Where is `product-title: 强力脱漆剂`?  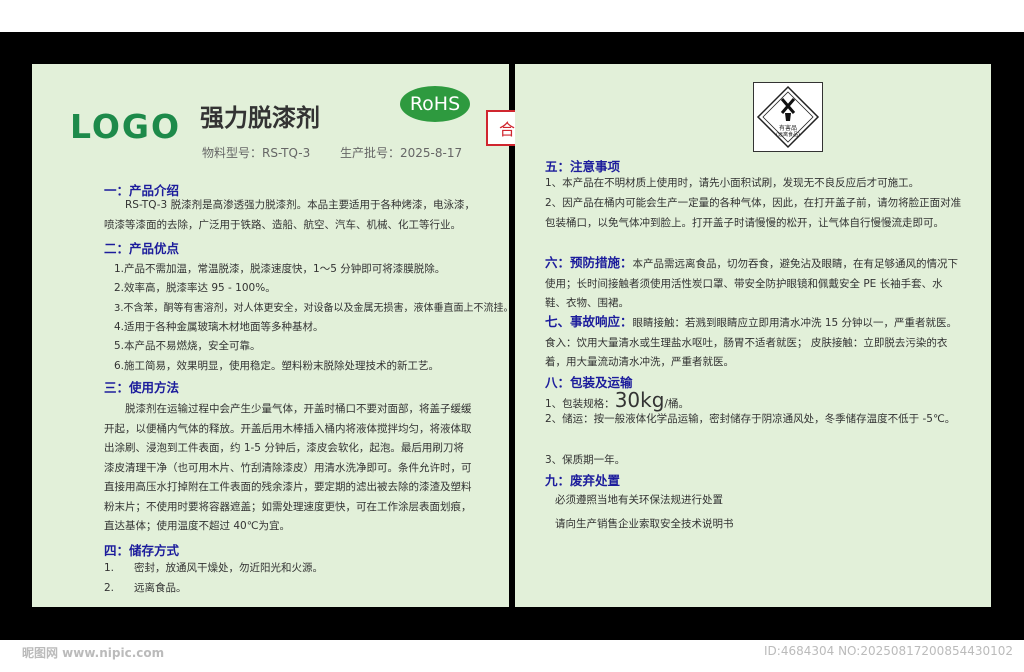
product-title: 强力脱漆剂 is located at coordinates (260, 118).